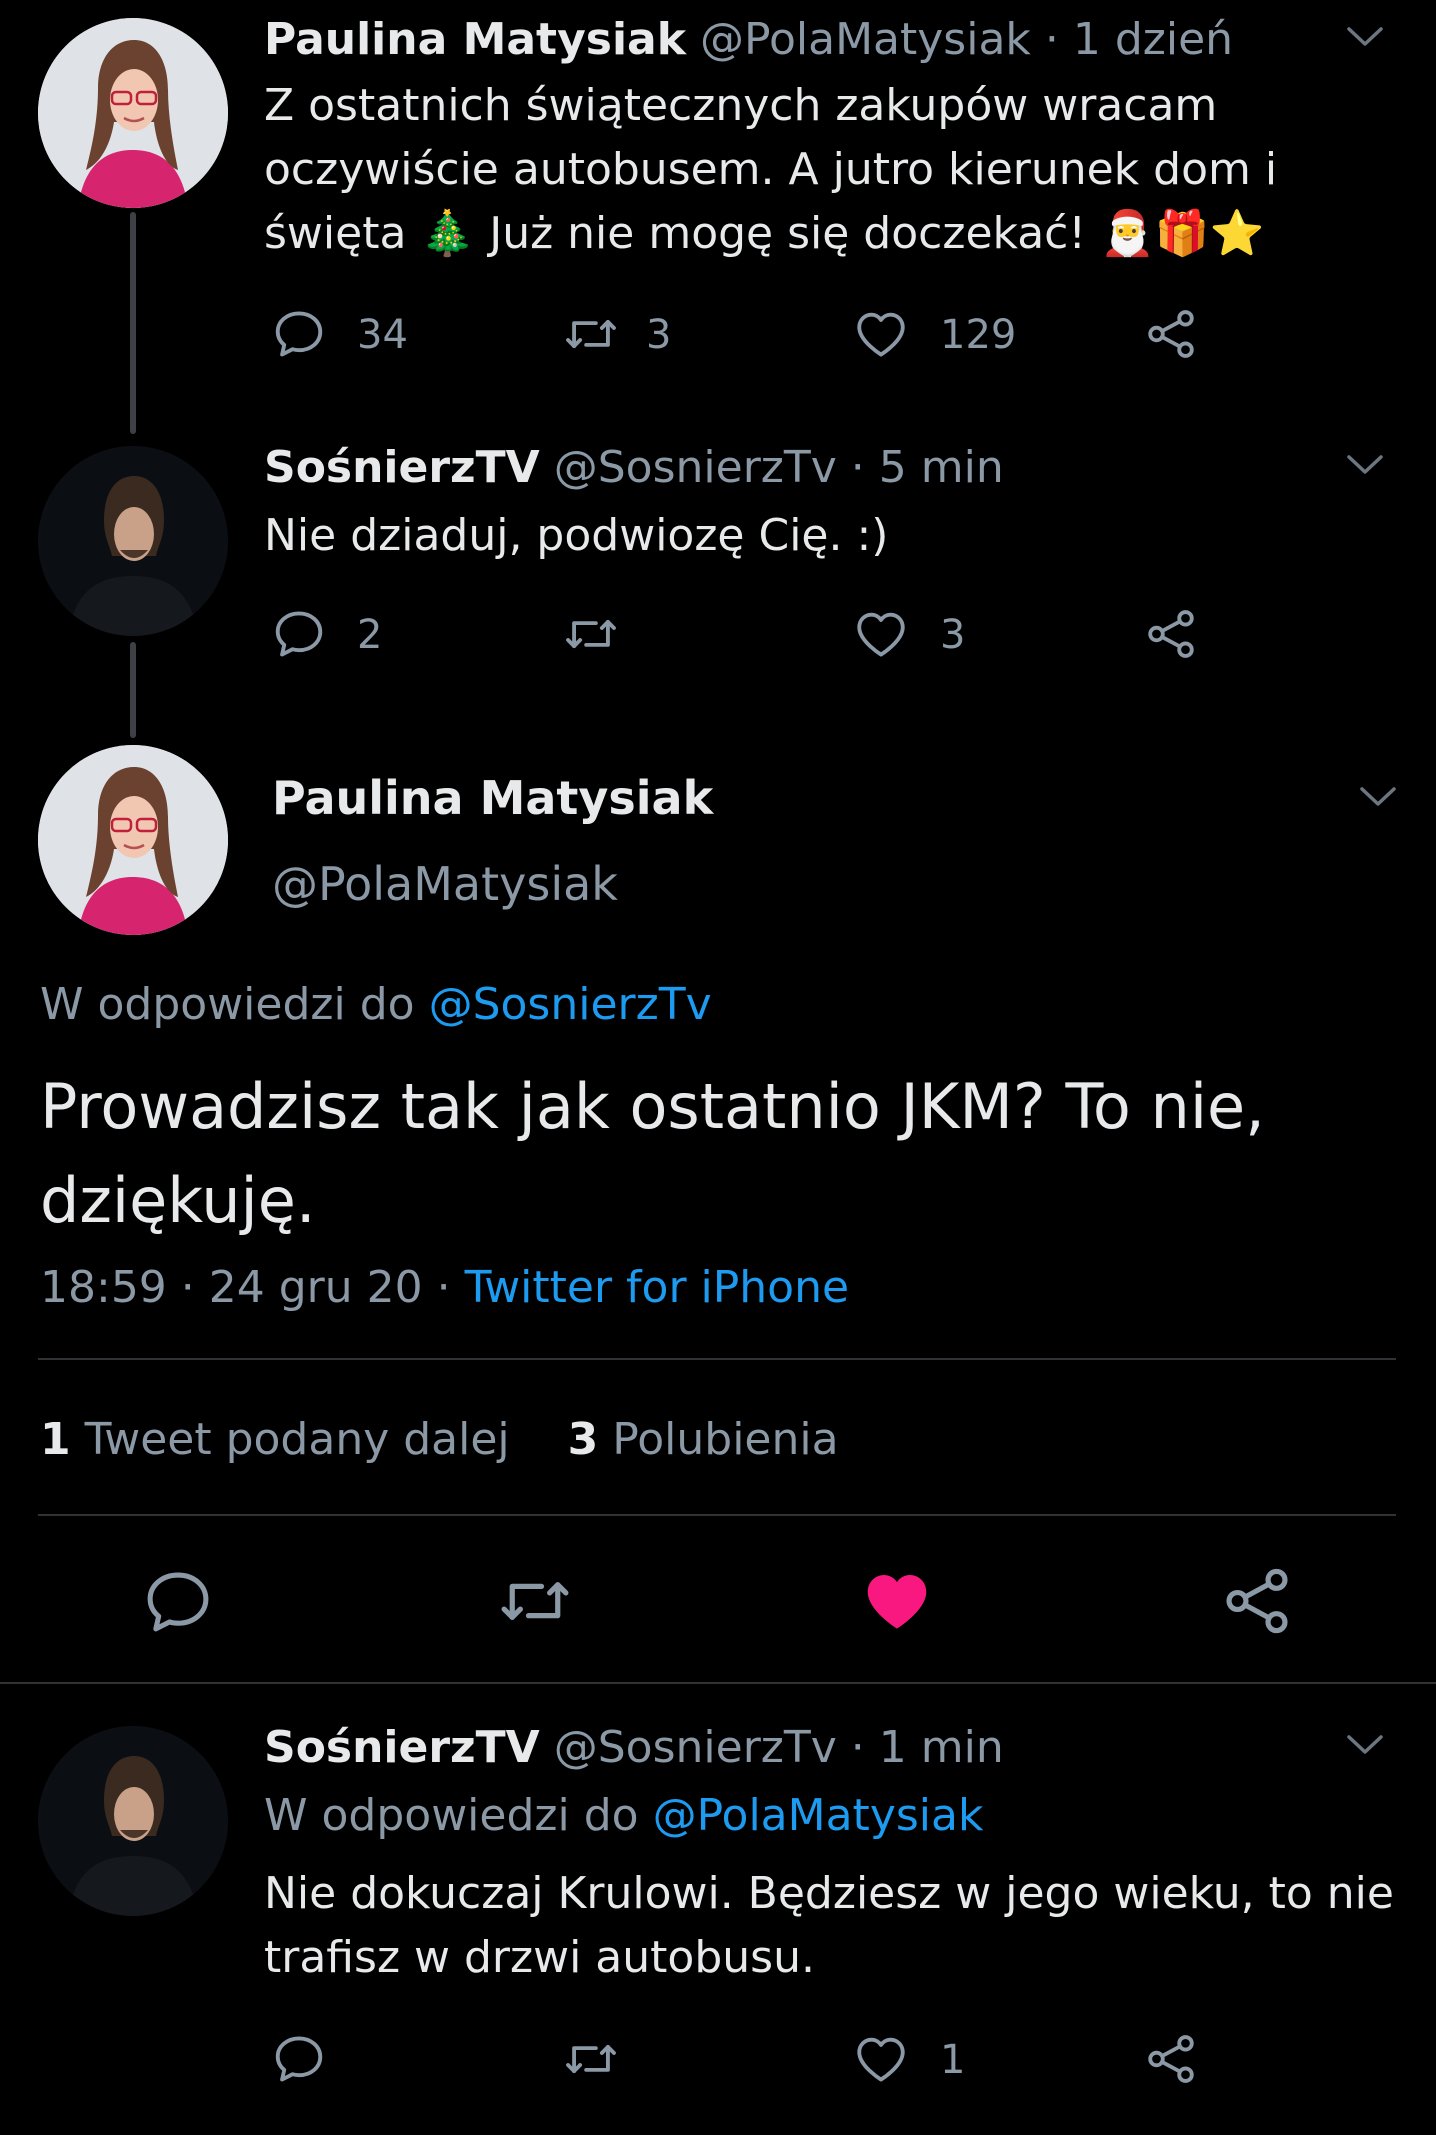  Describe the element at coordinates (659, 335) in the screenshot. I see `retweet-count: 3` at that location.